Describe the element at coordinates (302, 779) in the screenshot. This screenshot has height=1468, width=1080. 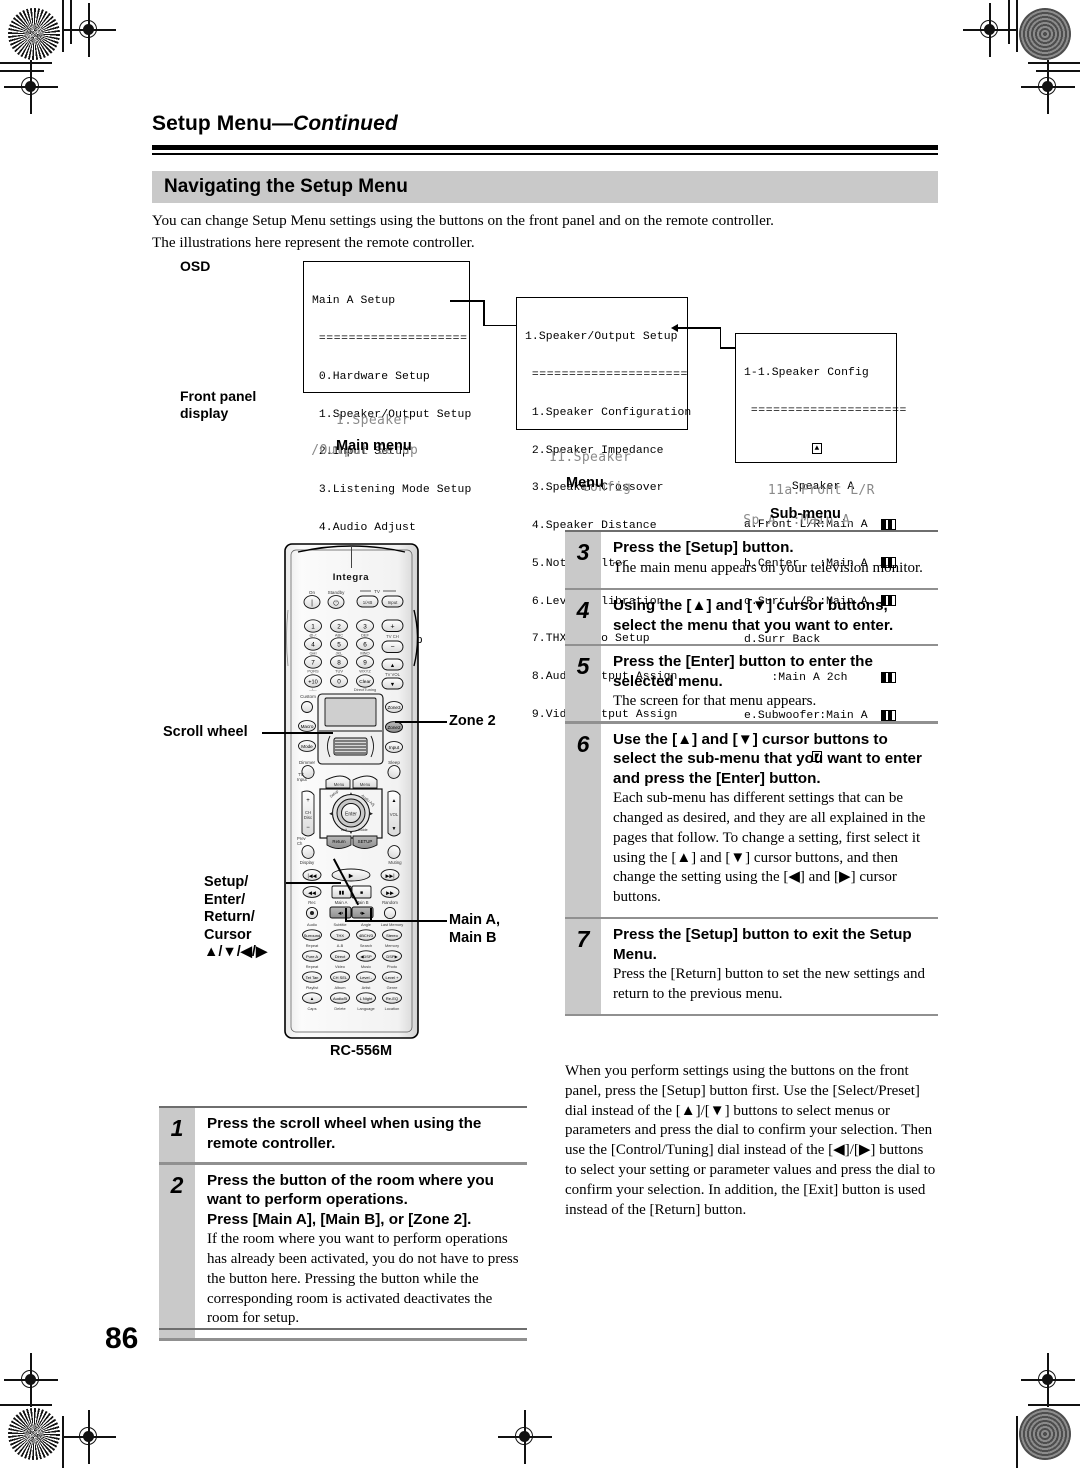
I see `svg-text: Input` at that location.